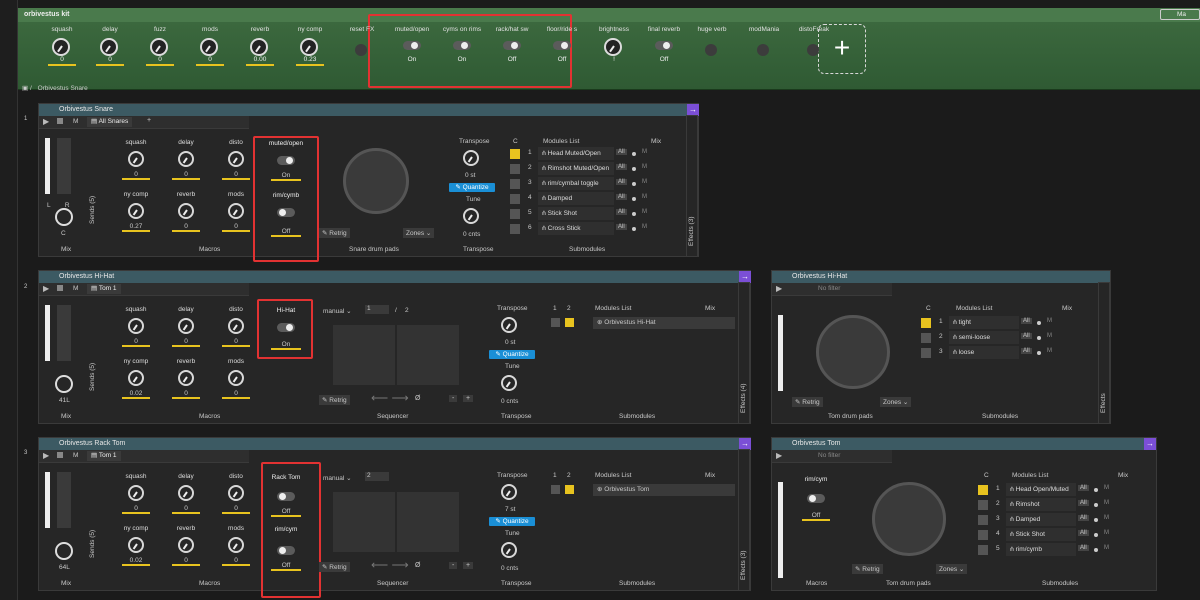  I want to click on racktom-quantize-button: ✎ Quantize, so click(512, 521).